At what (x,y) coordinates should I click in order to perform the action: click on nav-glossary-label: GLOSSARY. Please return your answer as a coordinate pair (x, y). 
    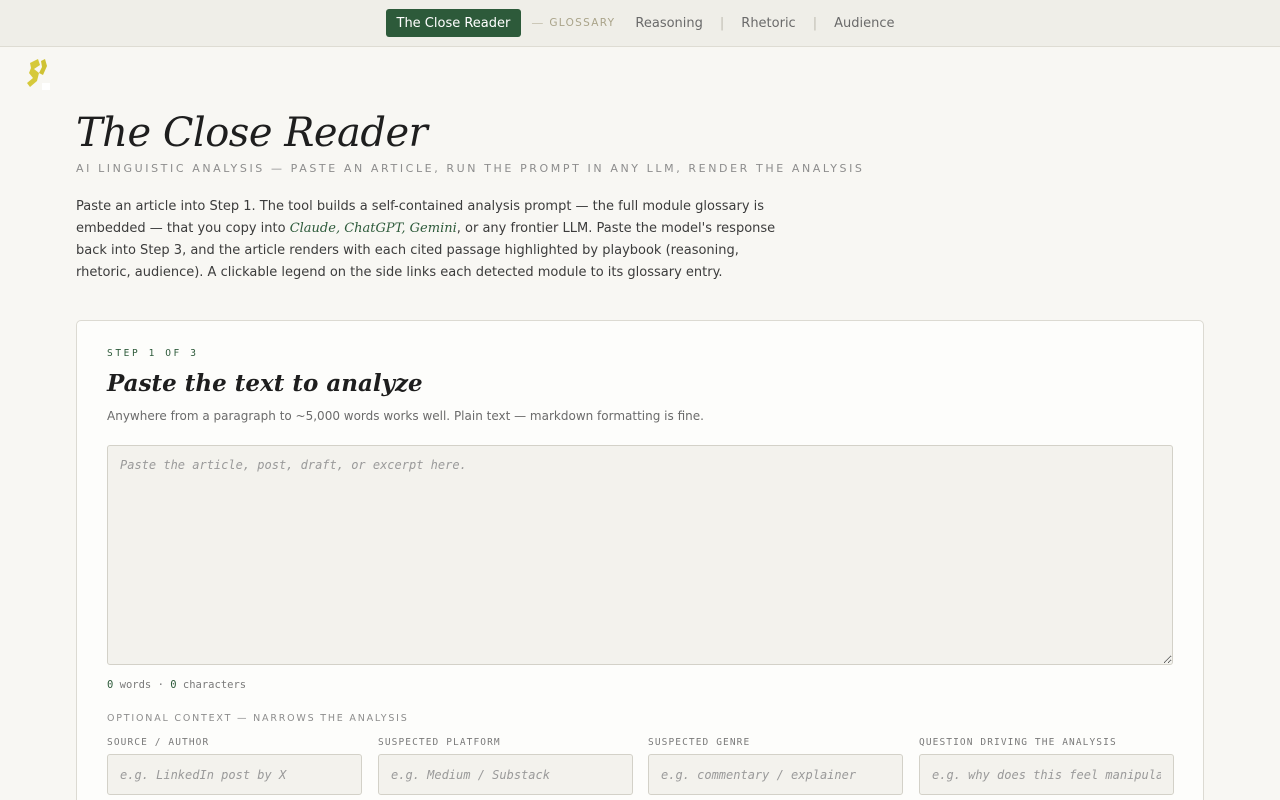
    Looking at the image, I should click on (582, 23).